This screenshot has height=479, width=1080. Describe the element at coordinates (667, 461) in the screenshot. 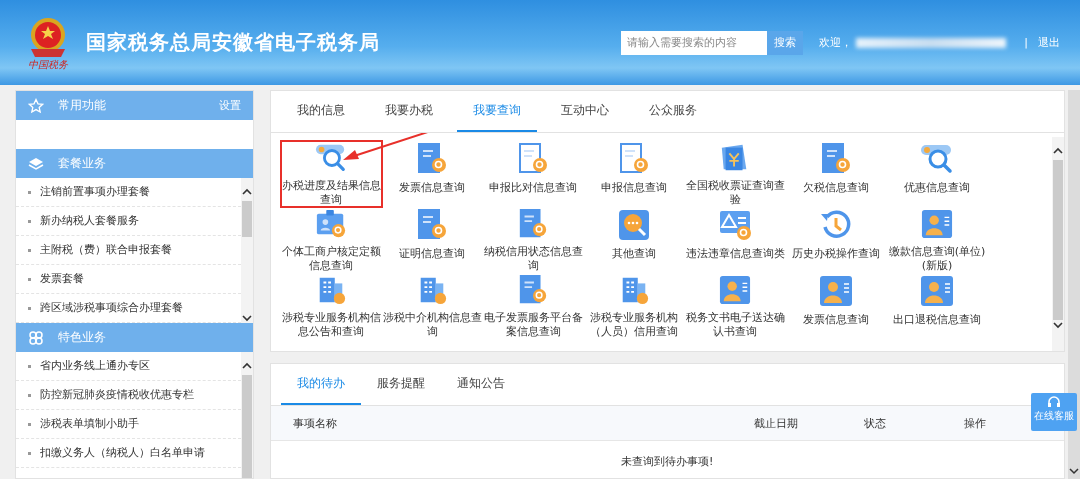

I see `empty-message: 未查询到待办事项!` at that location.